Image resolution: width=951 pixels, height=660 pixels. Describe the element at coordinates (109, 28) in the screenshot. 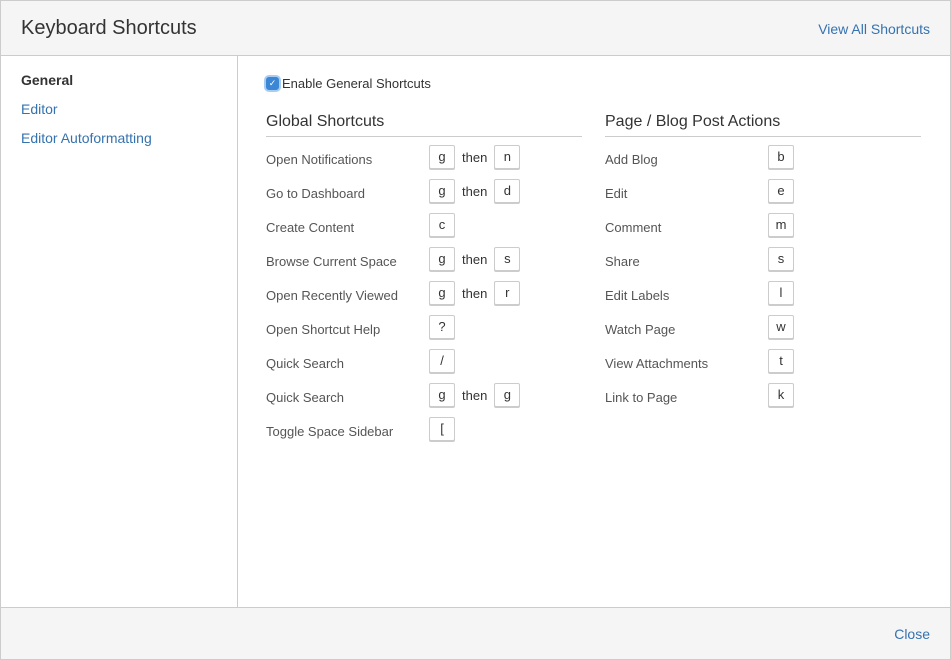

I see `dialog-title: Keyboard Shortcuts` at that location.